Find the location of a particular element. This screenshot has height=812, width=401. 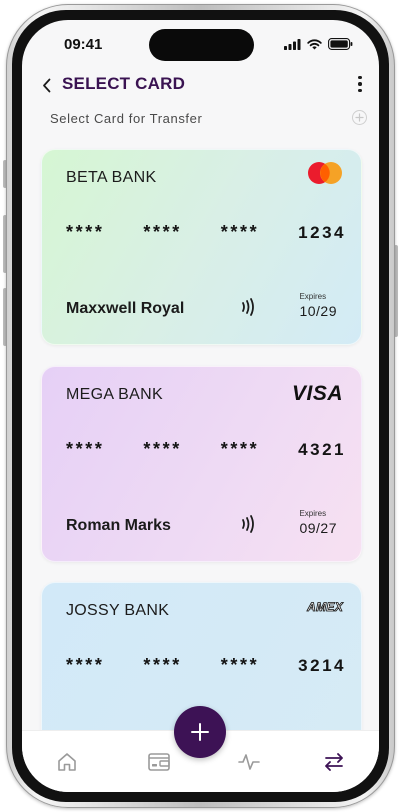

cardholder-name: Maxxwell Royal is located at coordinates (125, 308).